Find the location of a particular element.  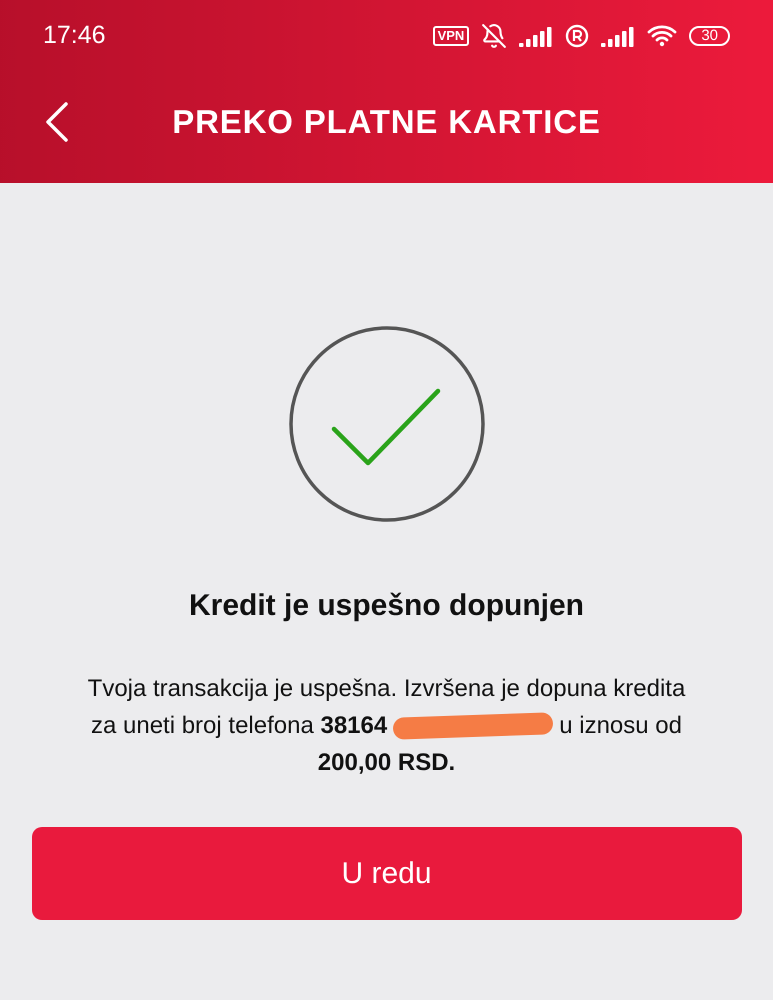

battery-icon: 30 is located at coordinates (709, 36).